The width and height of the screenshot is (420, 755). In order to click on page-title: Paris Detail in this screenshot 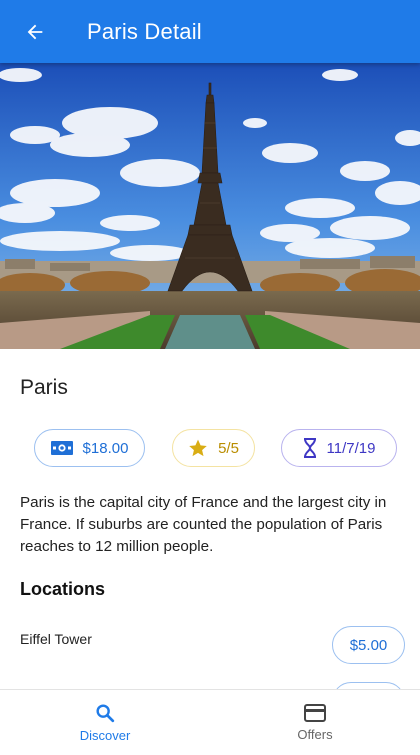, I will do `click(144, 31)`.